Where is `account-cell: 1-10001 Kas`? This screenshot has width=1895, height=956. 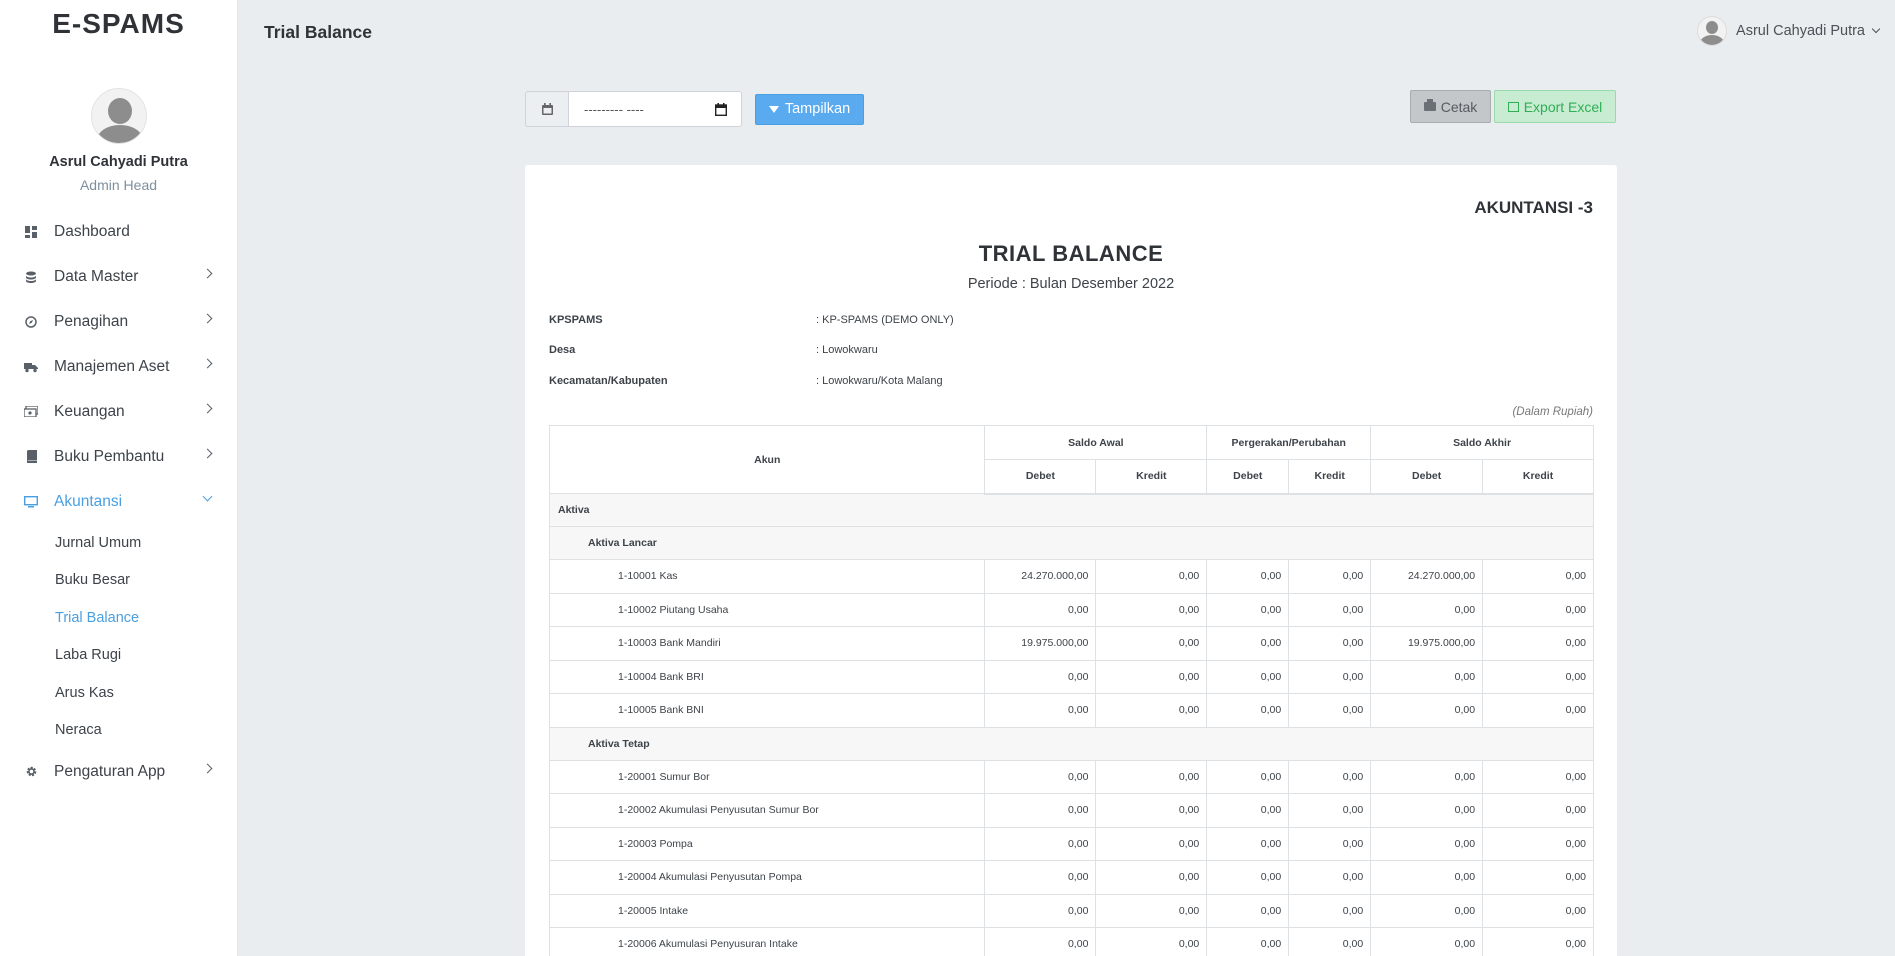
account-cell: 1-10001 Kas is located at coordinates (767, 576).